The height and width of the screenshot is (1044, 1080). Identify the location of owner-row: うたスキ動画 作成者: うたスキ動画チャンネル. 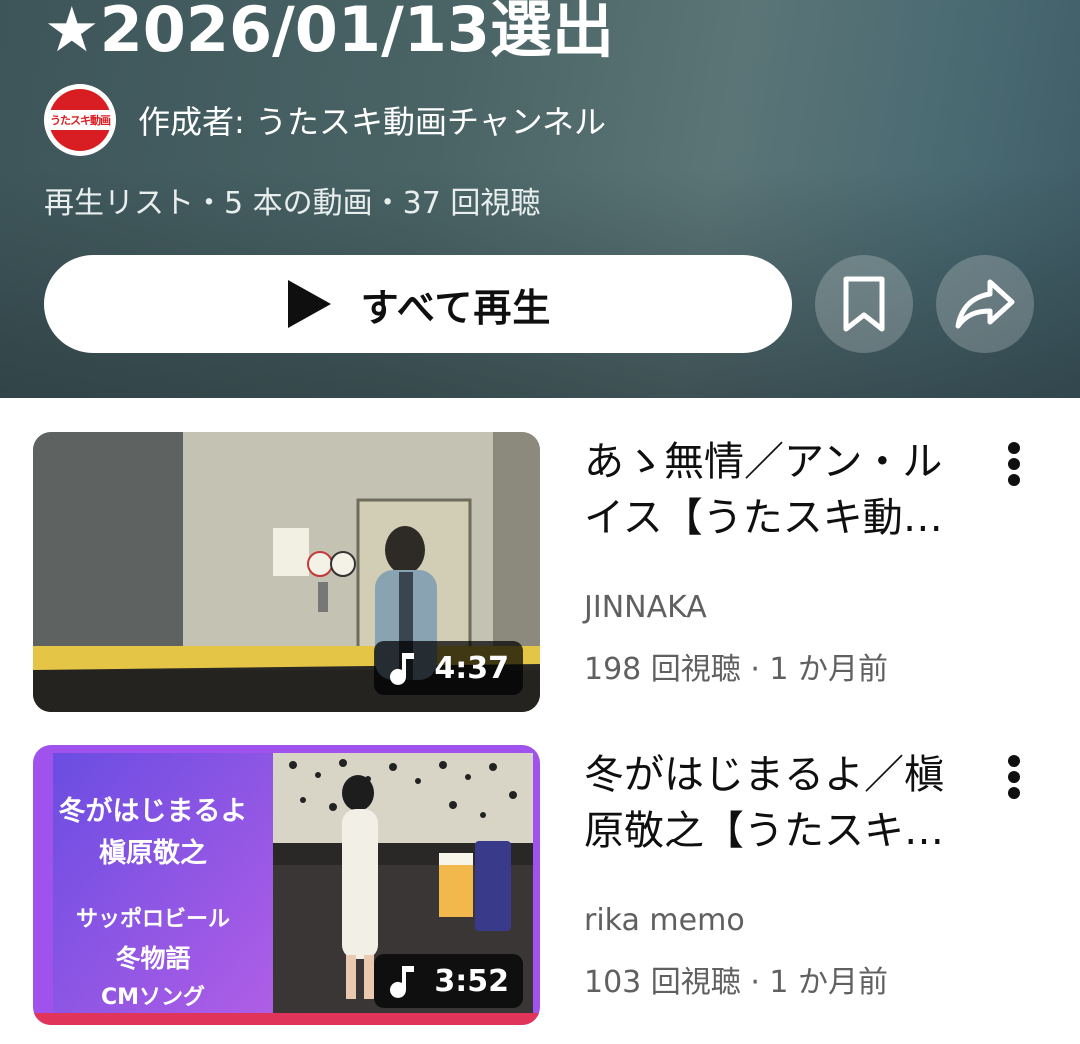
(325, 120).